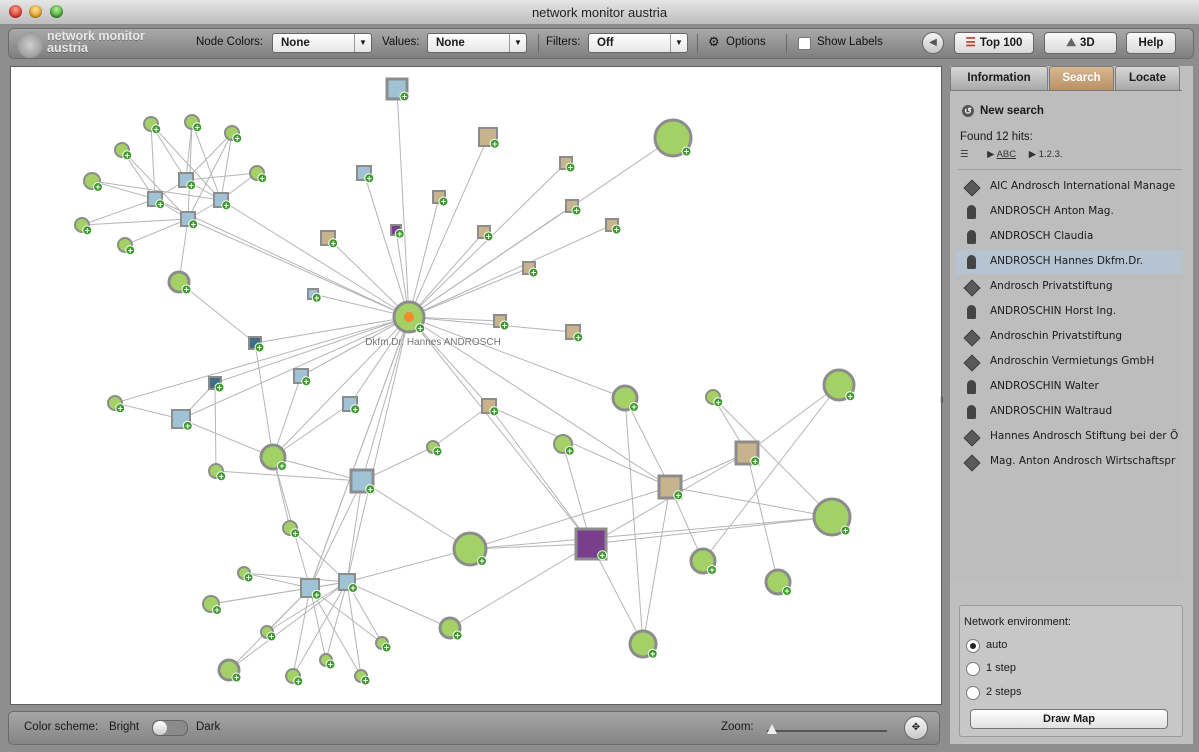 The height and width of the screenshot is (752, 1199). Describe the element at coordinates (1069, 312) in the screenshot. I see `search-result-item: ANDROSCHIN Horst Ing.` at that location.